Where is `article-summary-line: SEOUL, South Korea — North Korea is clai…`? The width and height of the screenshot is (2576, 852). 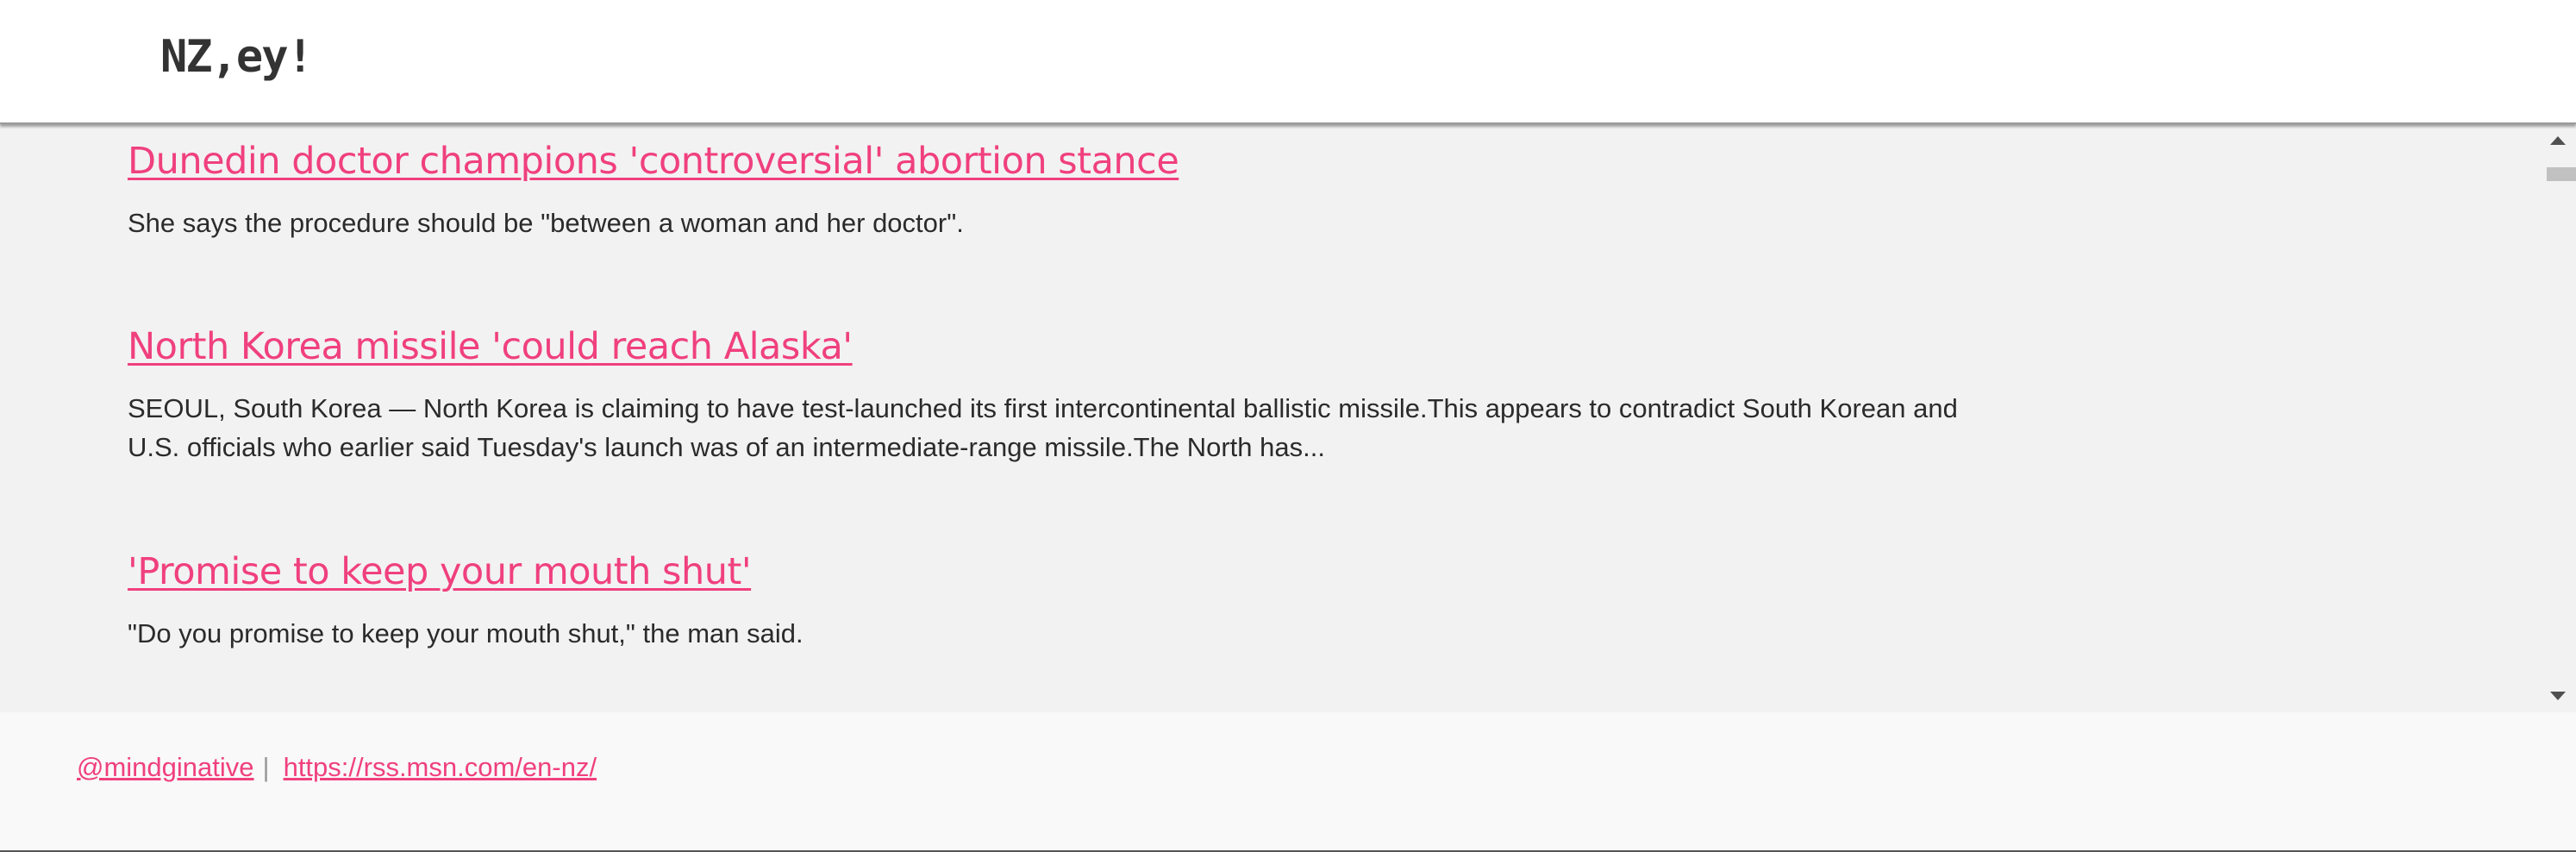
article-summary-line: SEOUL, South Korea — North Korea is clai… is located at coordinates (1043, 408).